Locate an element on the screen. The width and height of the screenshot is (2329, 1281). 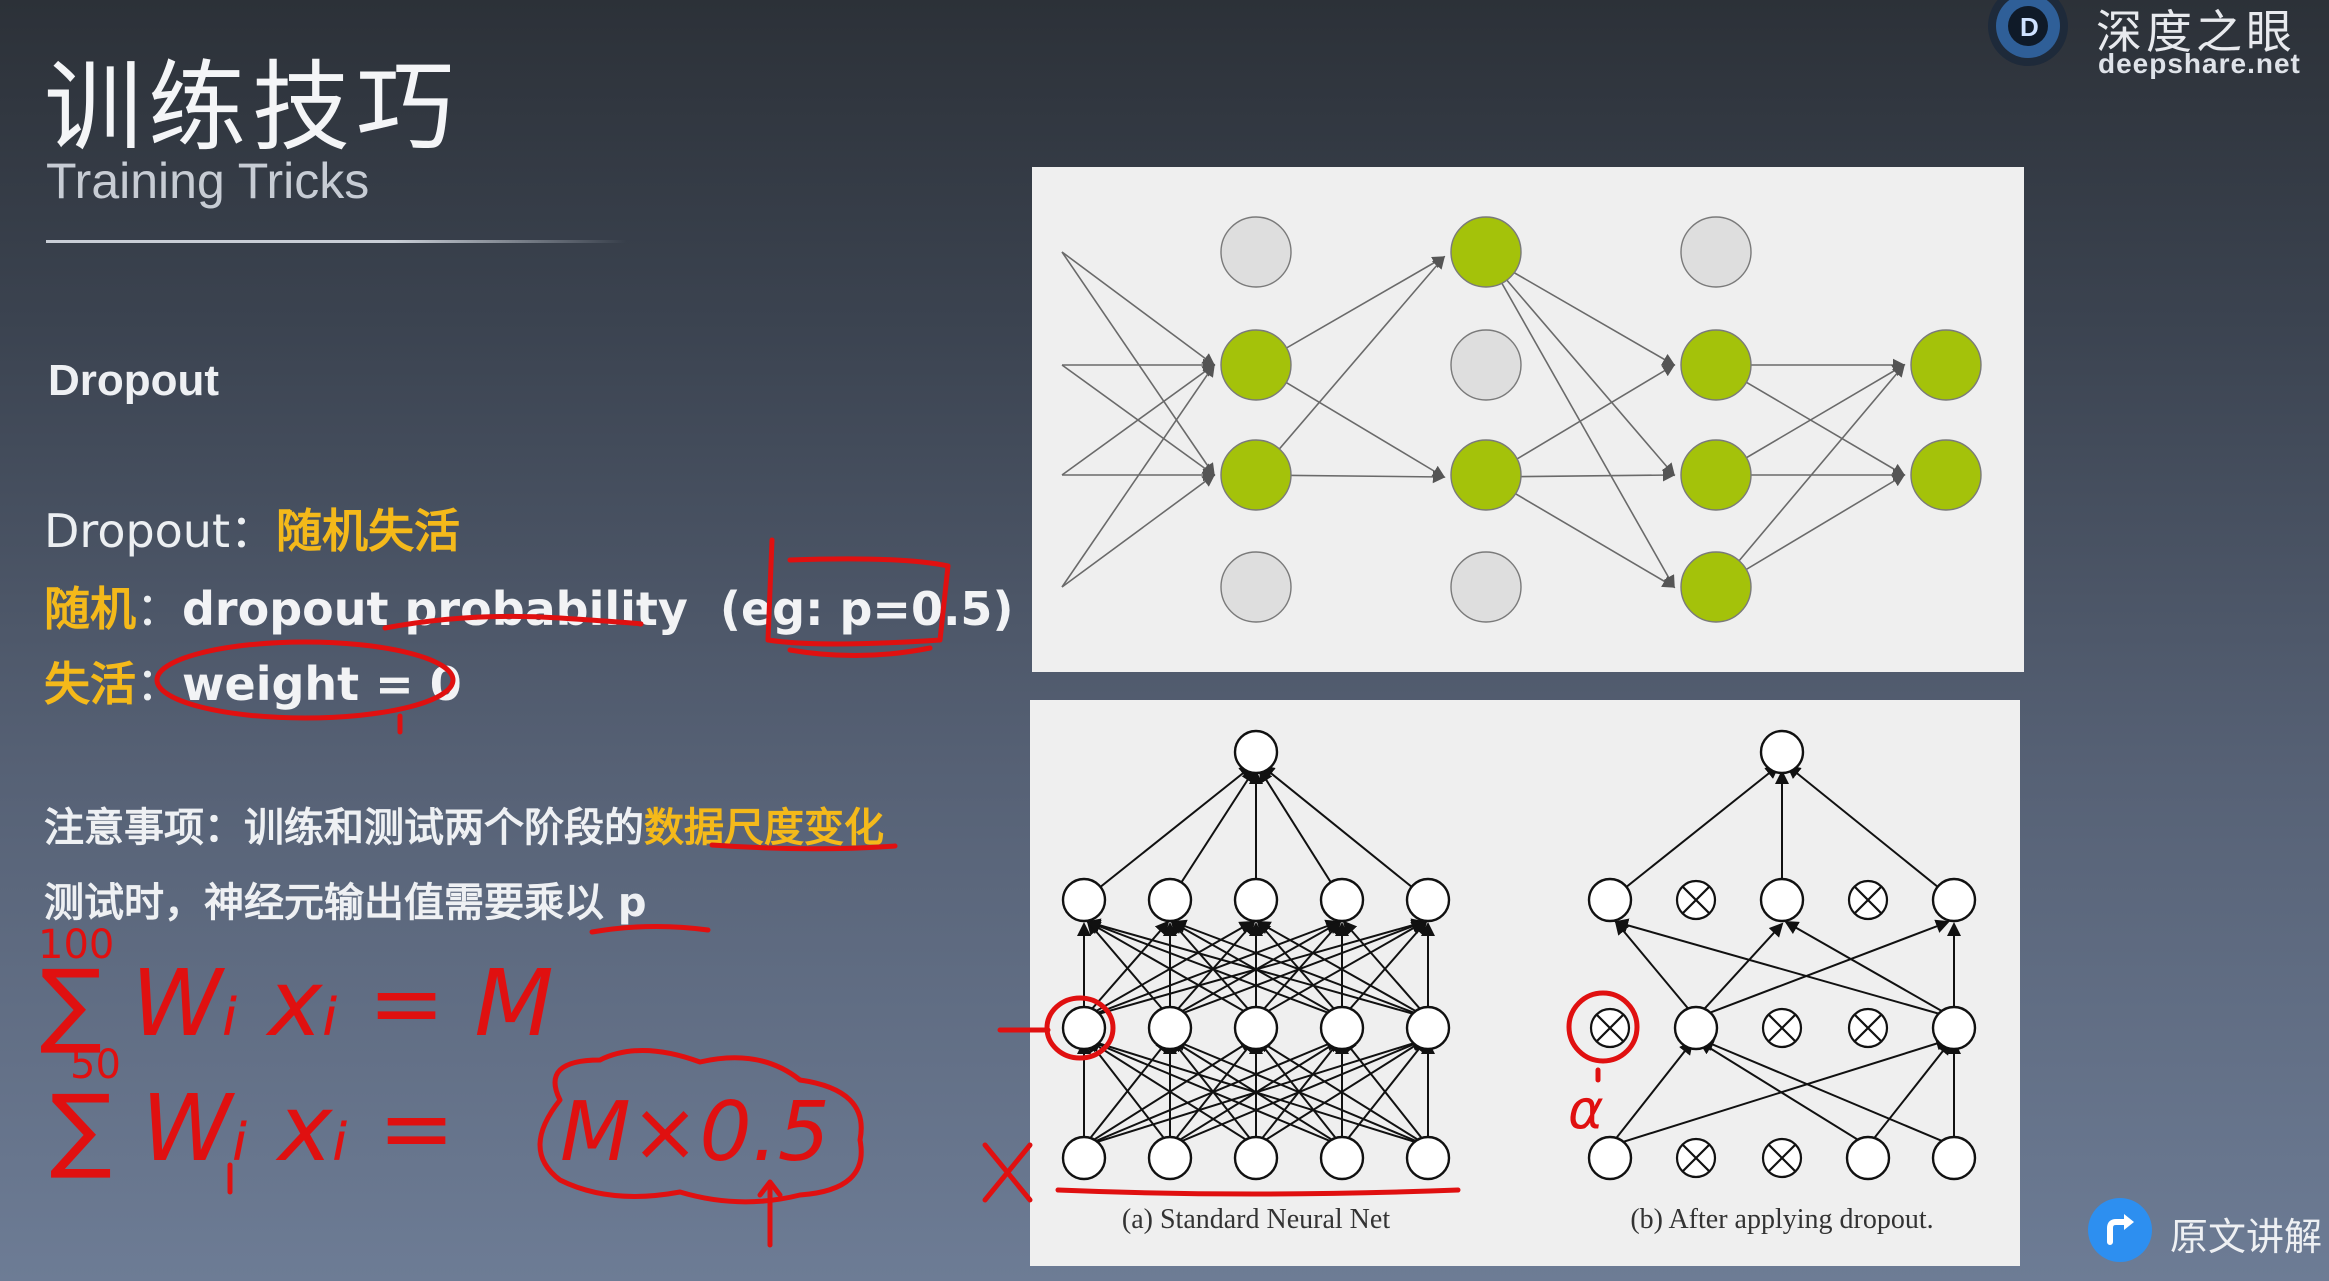
random-text: dropout probability is located at coordinates (435, 609).